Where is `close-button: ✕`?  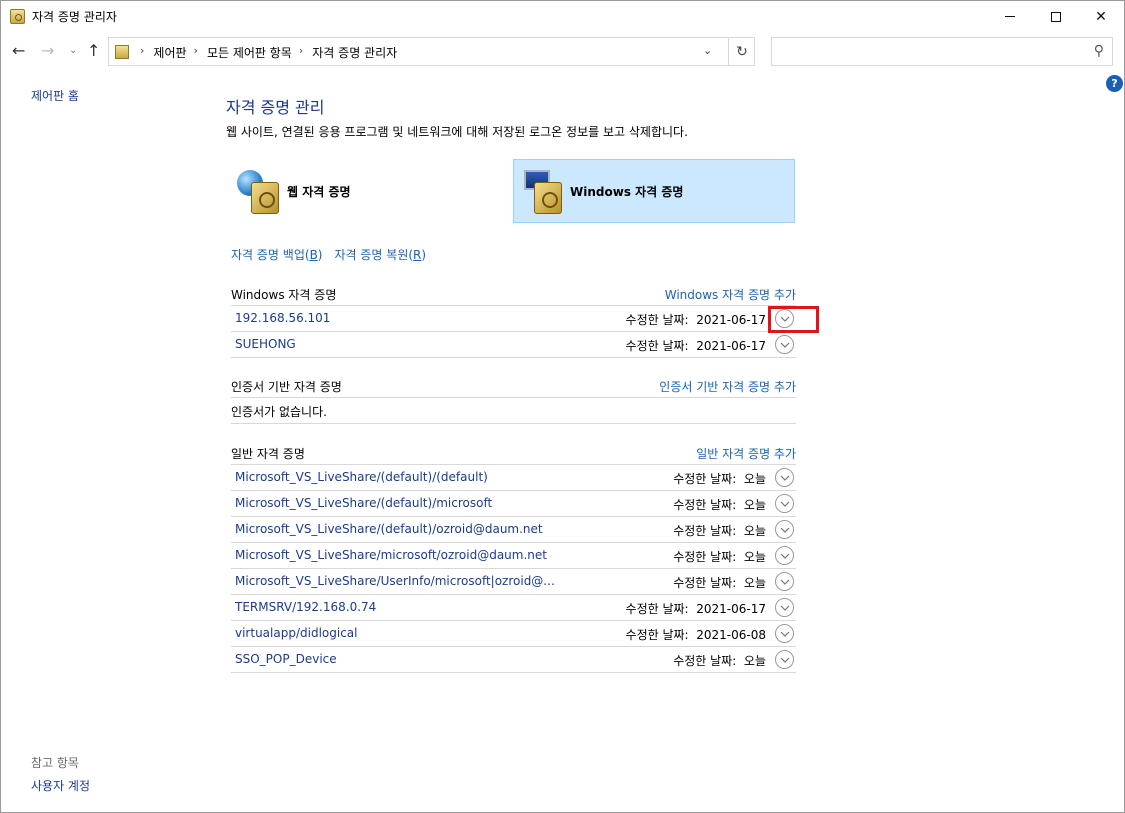 close-button: ✕ is located at coordinates (1101, 16).